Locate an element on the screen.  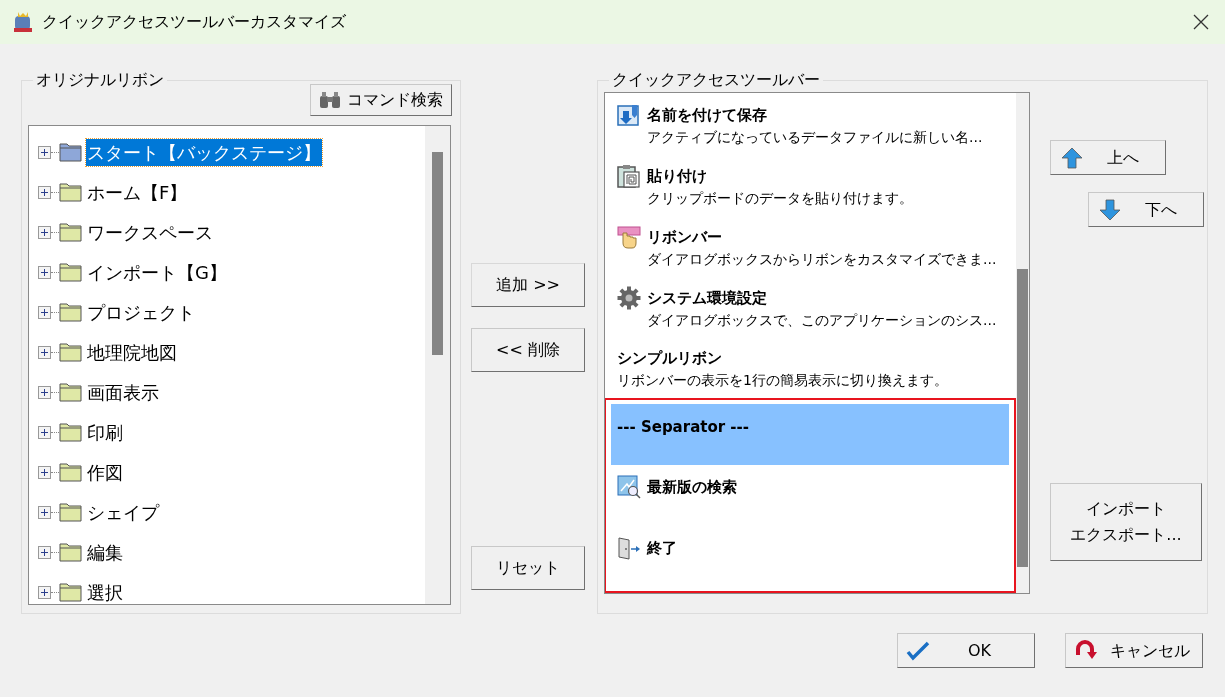
ribbon-hand-icon is located at coordinates (629, 237).